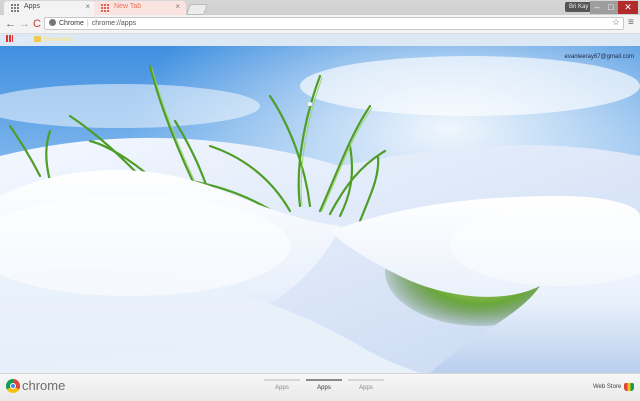 The width and height of the screenshot is (640, 401). I want to click on new-tab-button, so click(197, 9).